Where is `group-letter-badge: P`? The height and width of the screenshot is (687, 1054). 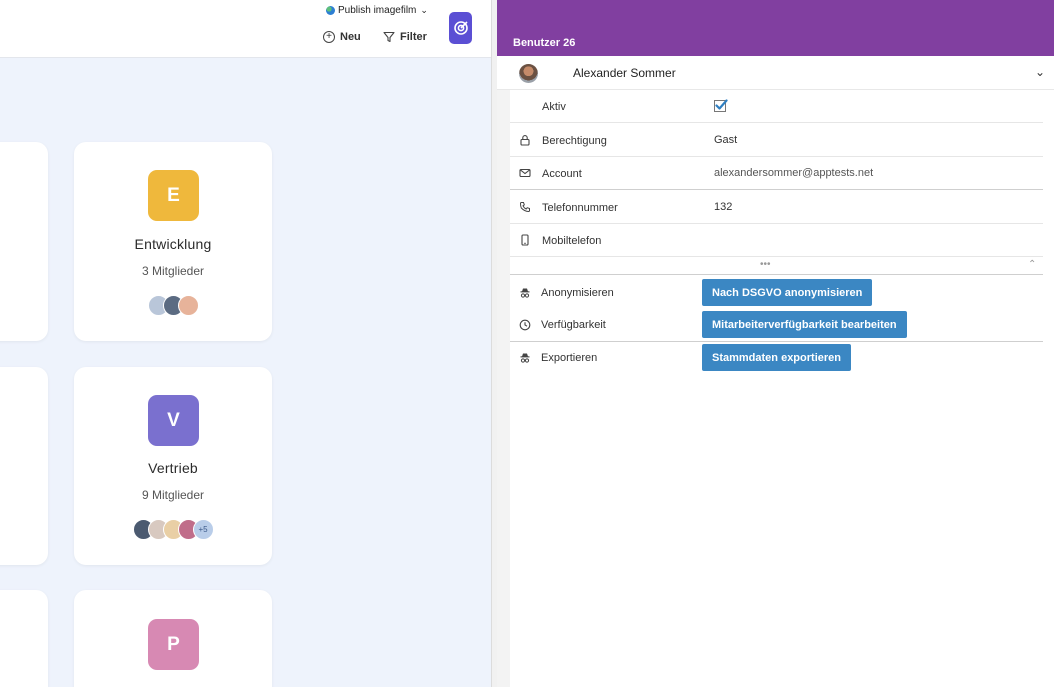
group-letter-badge: P is located at coordinates (173, 644).